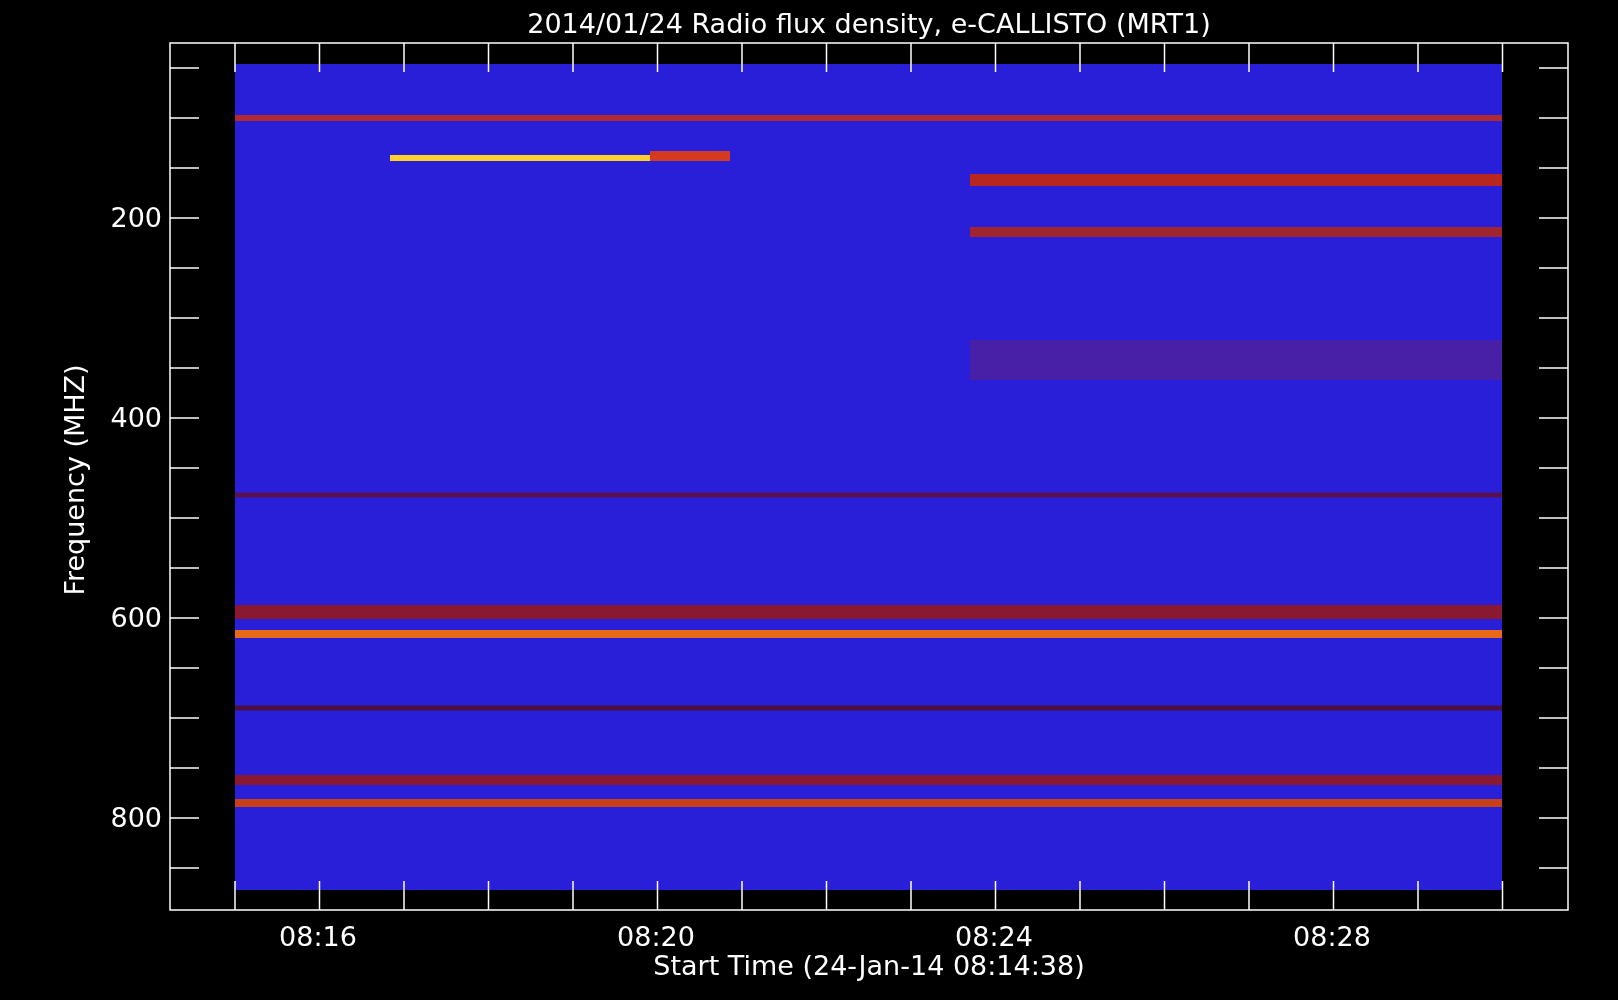 The image size is (1618, 1000). Describe the element at coordinates (136, 617) in the screenshot. I see `axis-tick-label: 600` at that location.